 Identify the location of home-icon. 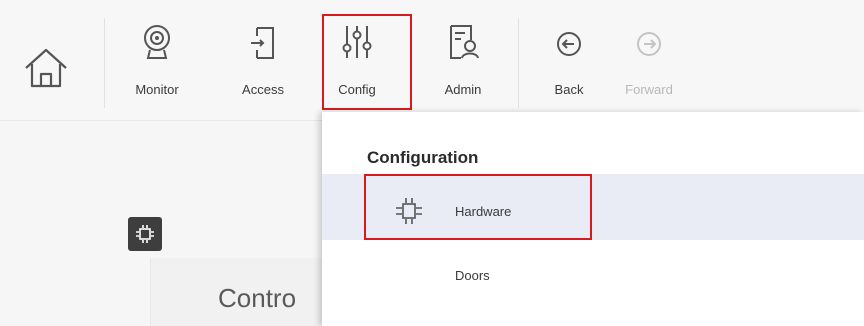
(46, 68).